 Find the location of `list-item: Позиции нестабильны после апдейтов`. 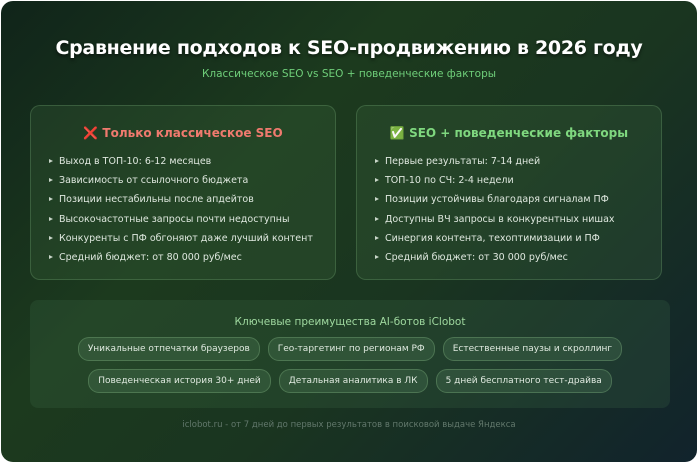

list-item: Позиции нестабильны после апдейтов is located at coordinates (181, 202).